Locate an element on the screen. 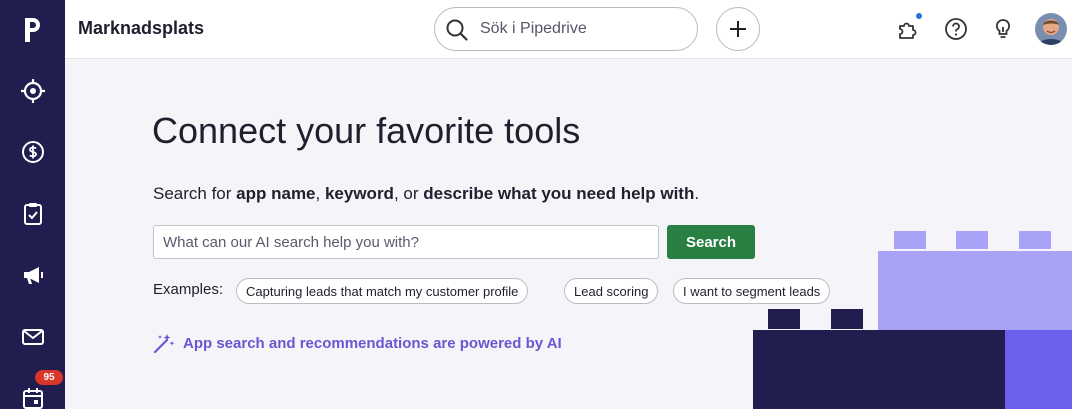  clipboard-check-icon is located at coordinates (32, 214).